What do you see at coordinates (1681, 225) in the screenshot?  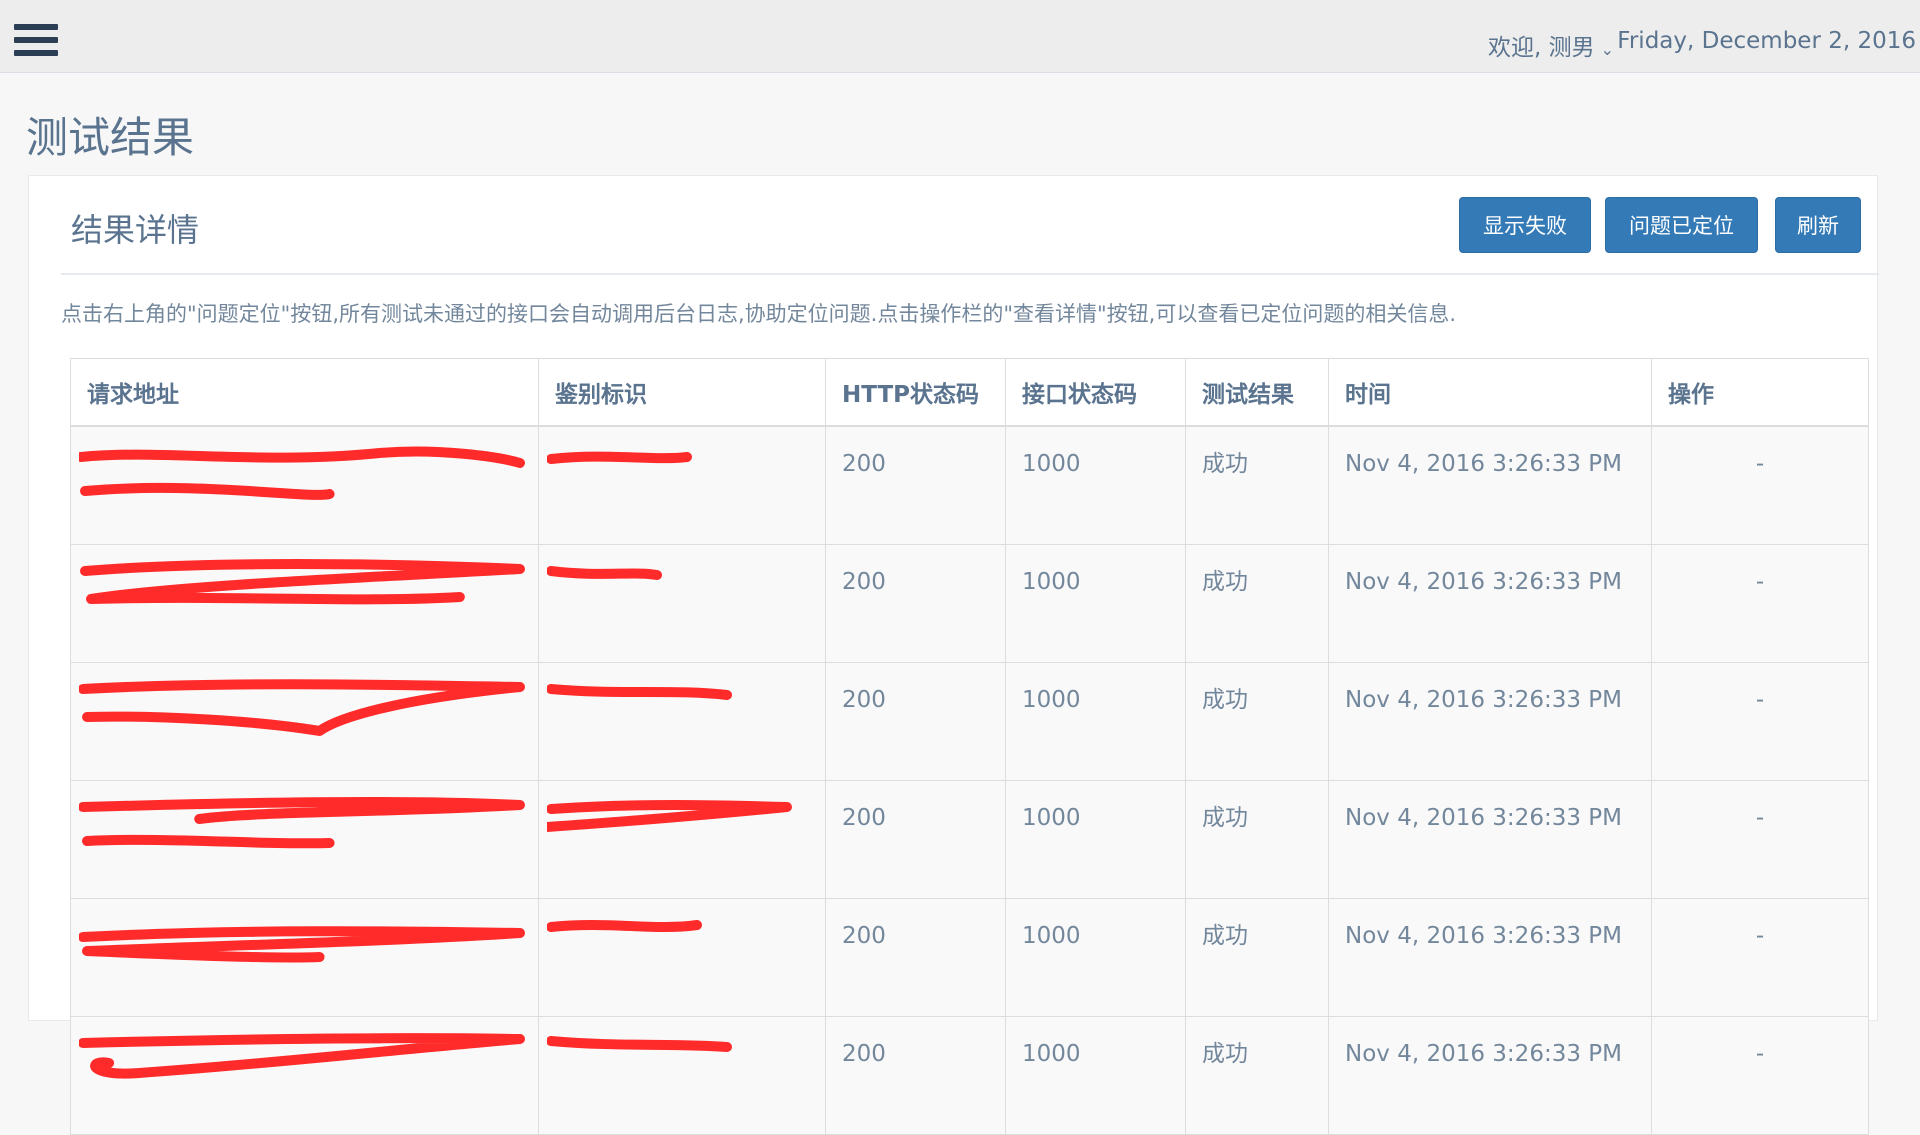 I see `issue-located-button: 问题已定位` at bounding box center [1681, 225].